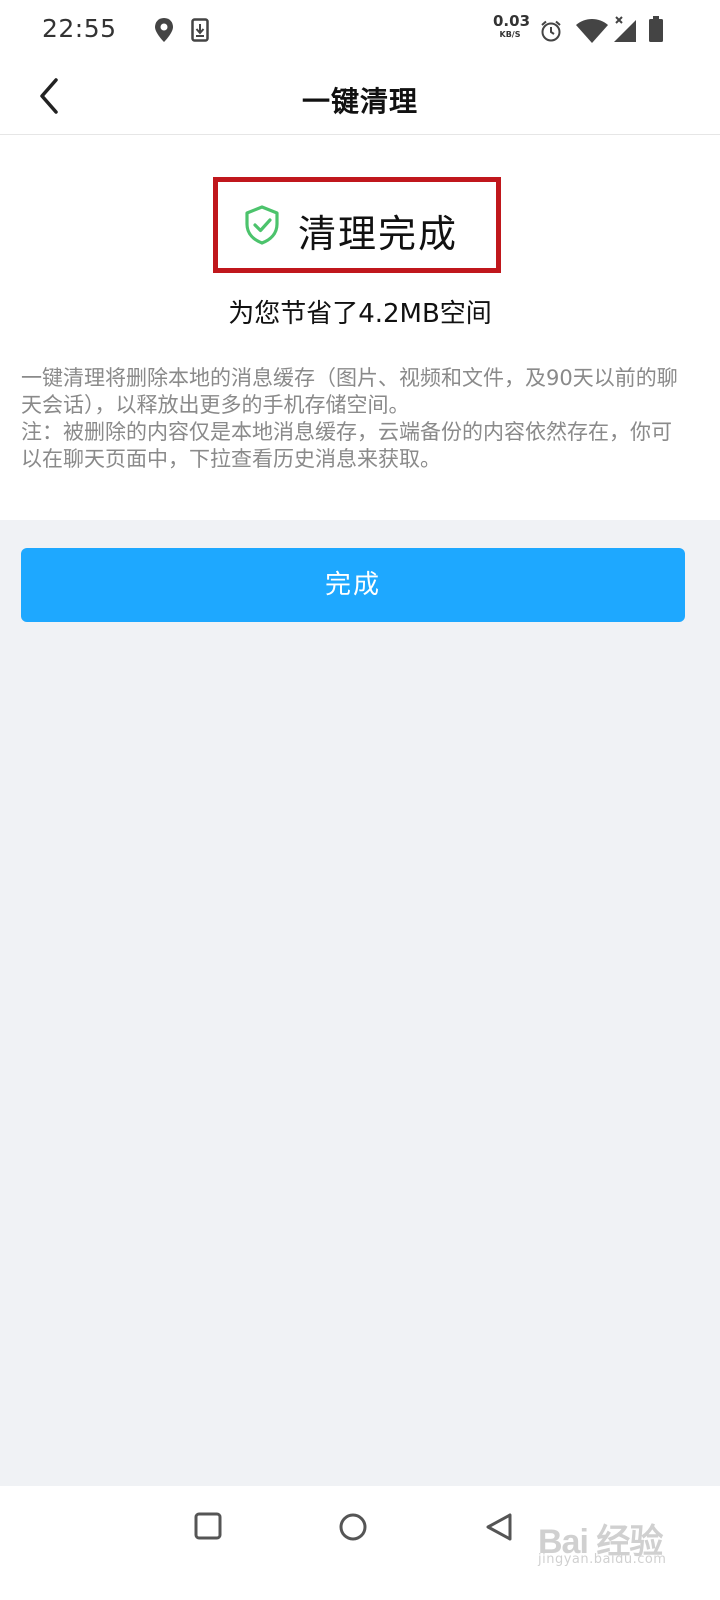  Describe the element at coordinates (378, 234) in the screenshot. I see `result-title: 清理完成` at that location.